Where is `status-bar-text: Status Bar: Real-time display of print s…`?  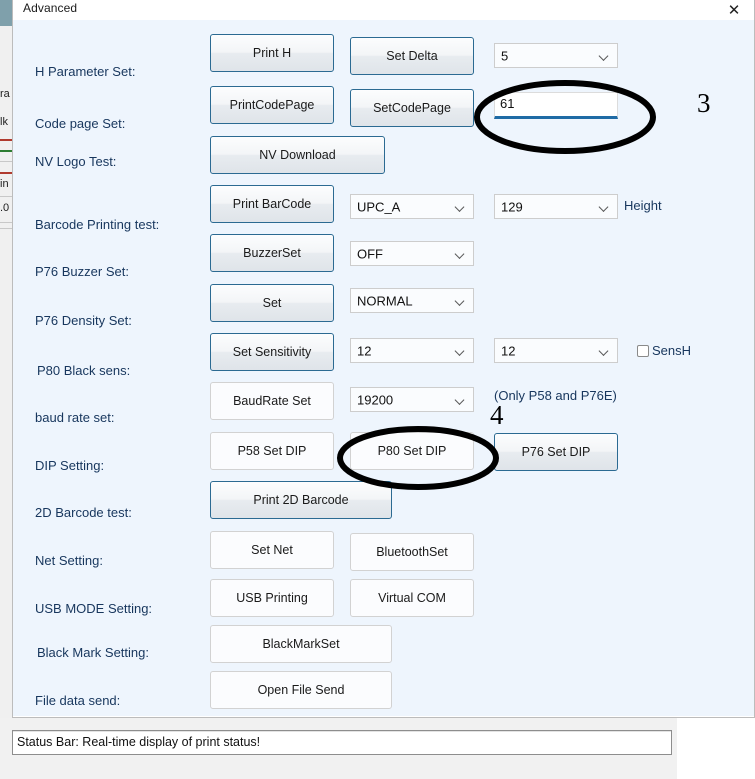
status-bar-text: Status Bar: Real-time display of print s… is located at coordinates (139, 742).